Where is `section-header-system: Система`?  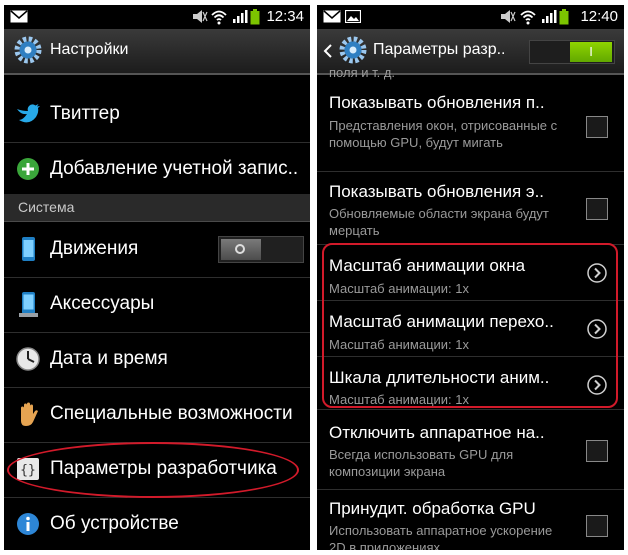 section-header-system: Система is located at coordinates (157, 208).